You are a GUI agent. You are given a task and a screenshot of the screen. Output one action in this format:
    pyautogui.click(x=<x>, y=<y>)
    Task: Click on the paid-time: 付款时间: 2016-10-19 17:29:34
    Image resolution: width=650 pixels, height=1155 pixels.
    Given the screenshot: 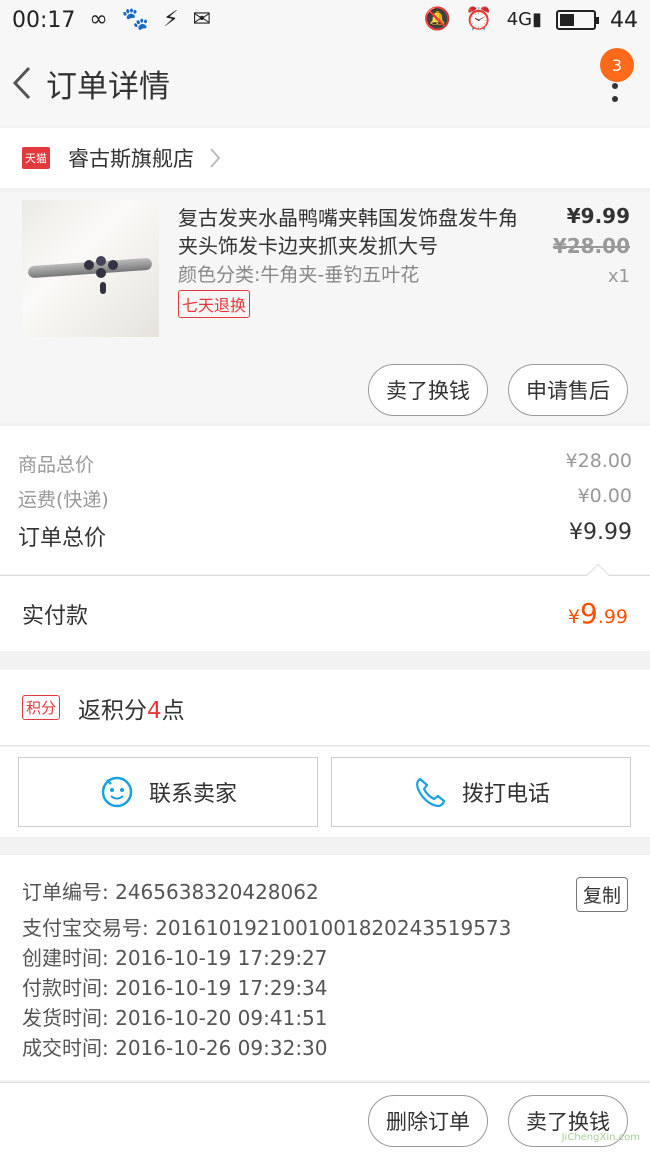 What is the action you would take?
    pyautogui.click(x=175, y=988)
    